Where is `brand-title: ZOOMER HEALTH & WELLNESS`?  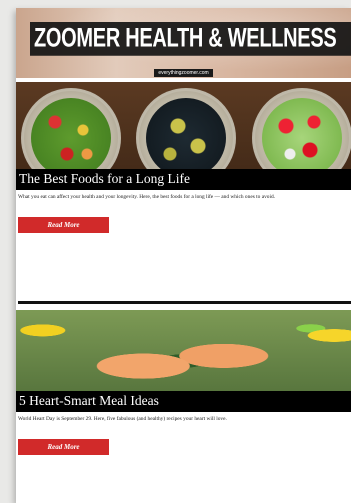 brand-title: ZOOMER HEALTH & WELLNESS is located at coordinates (190, 39).